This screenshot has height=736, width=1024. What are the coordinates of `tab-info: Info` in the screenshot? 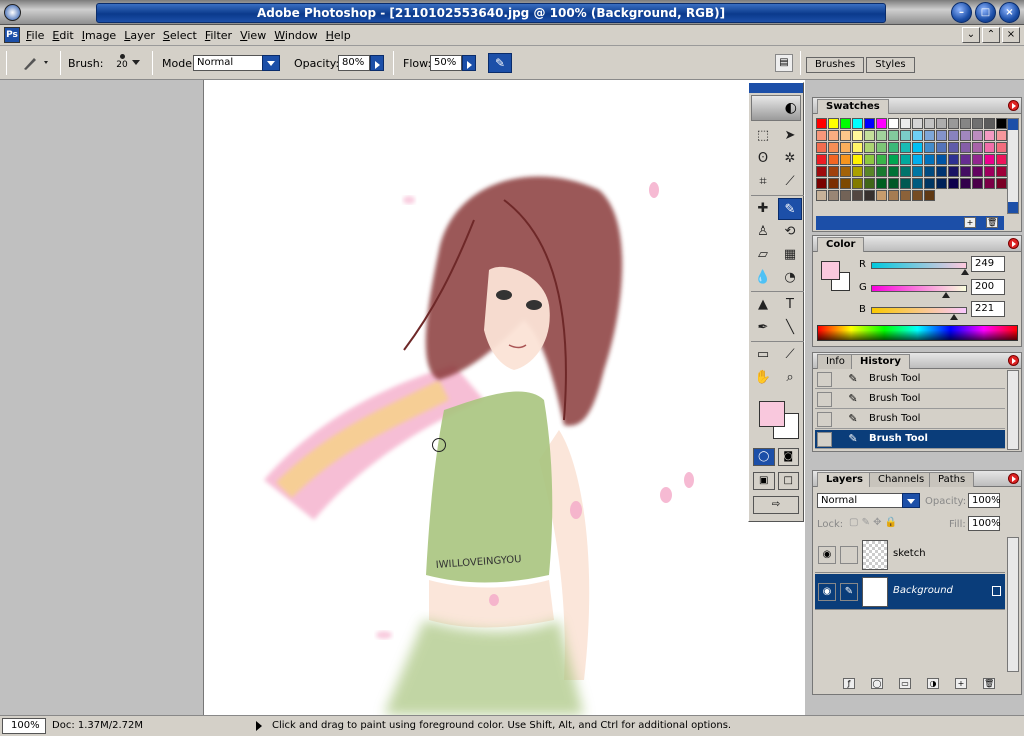 It's located at (835, 361).